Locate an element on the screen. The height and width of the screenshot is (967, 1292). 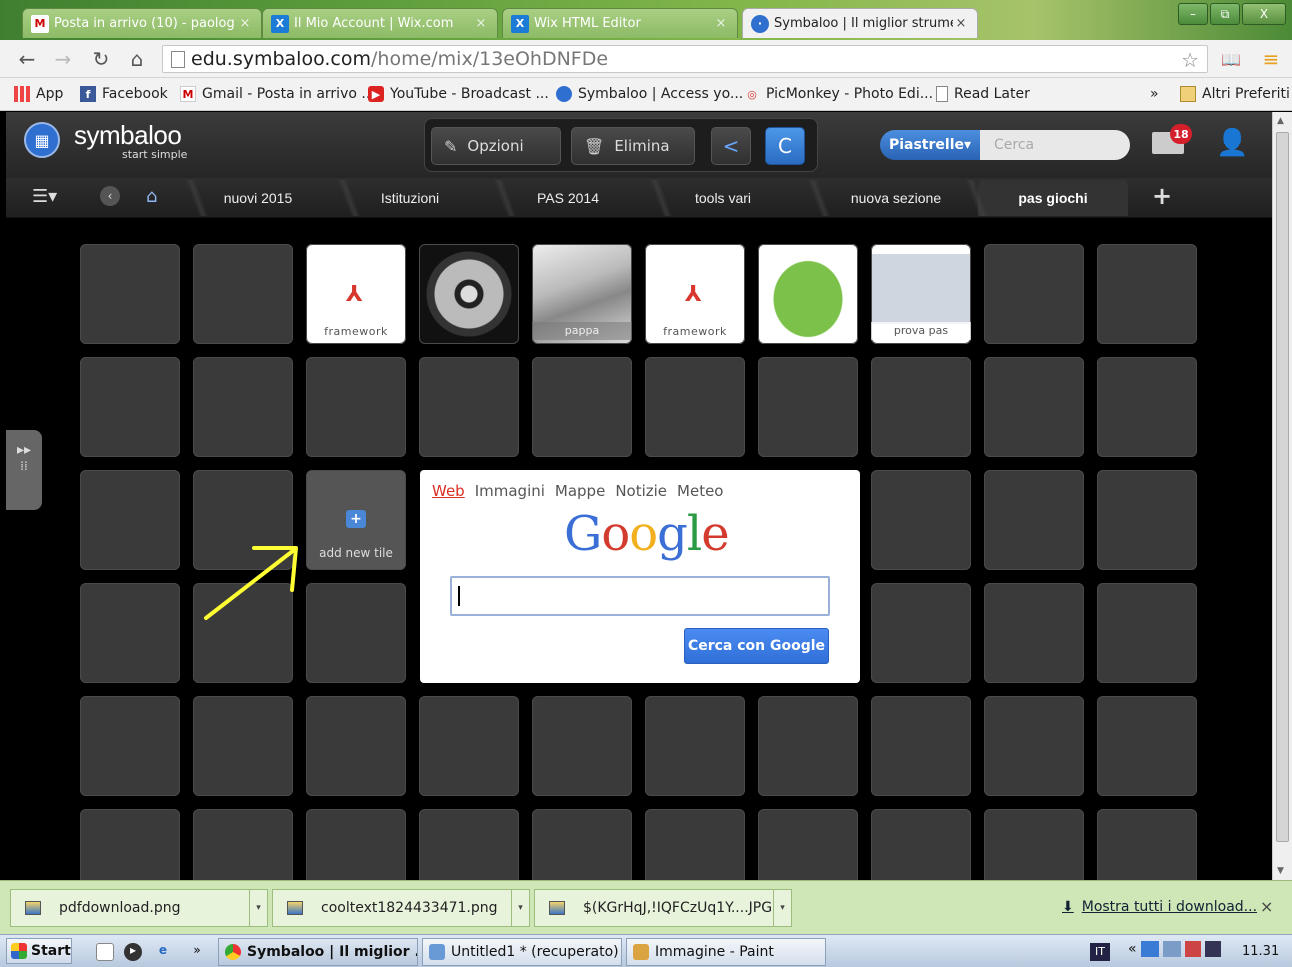
browser-tab-symbaloo: · Symbaloo | Il miglior strumen × is located at coordinates (860, 23).